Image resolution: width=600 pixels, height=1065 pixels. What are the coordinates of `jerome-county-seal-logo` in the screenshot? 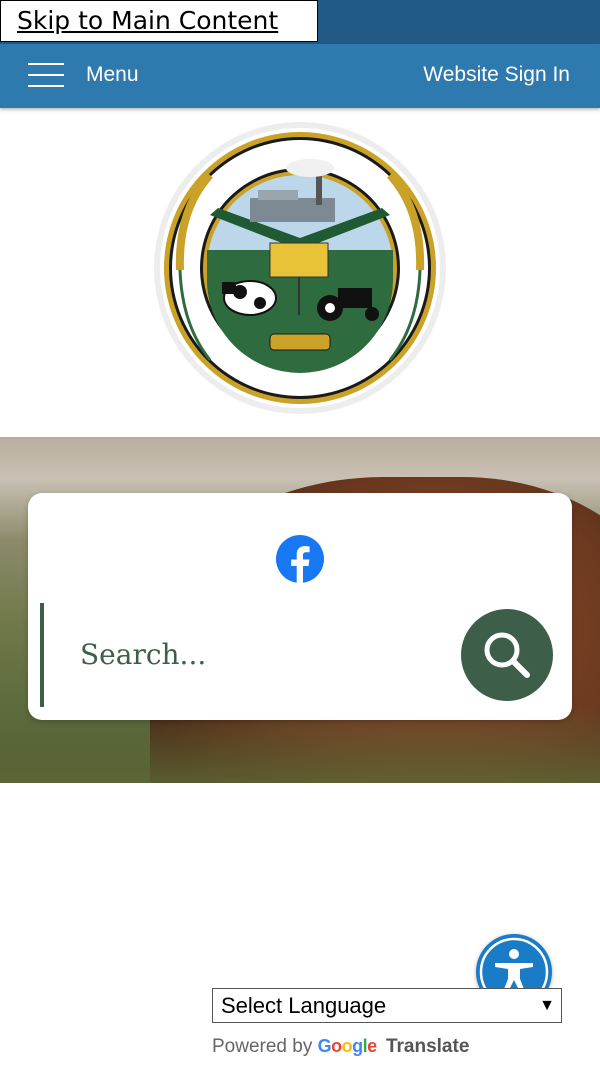 It's located at (300, 270).